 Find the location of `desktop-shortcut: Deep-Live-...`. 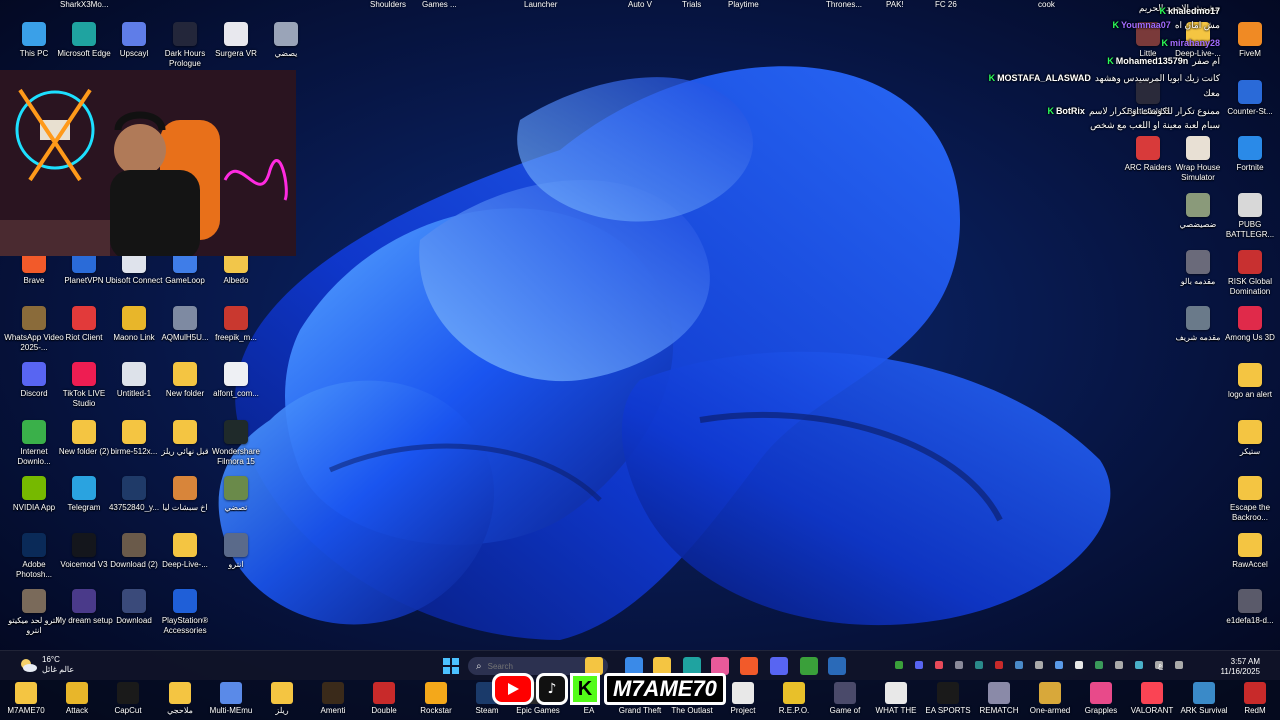

desktop-shortcut: Deep-Live-... is located at coordinates (185, 551).